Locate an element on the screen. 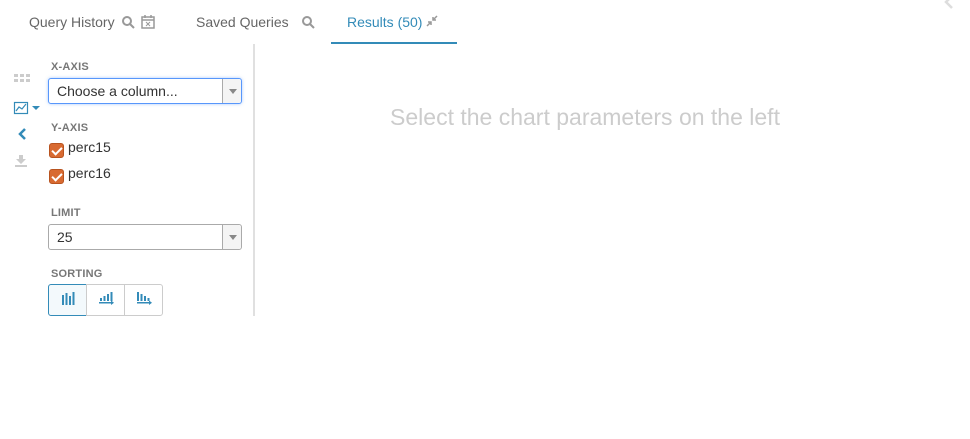 The height and width of the screenshot is (439, 970). sort-descending-button is located at coordinates (143, 300).